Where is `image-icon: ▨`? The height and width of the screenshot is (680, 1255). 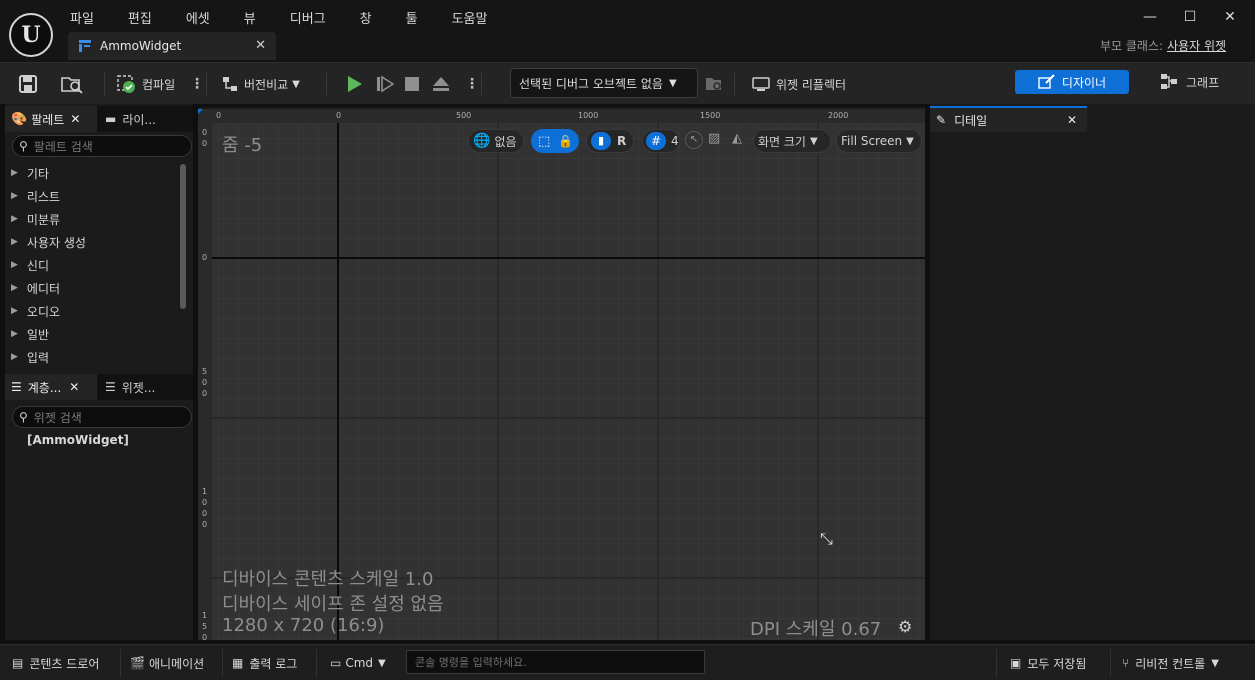 image-icon: ▨ is located at coordinates (714, 138).